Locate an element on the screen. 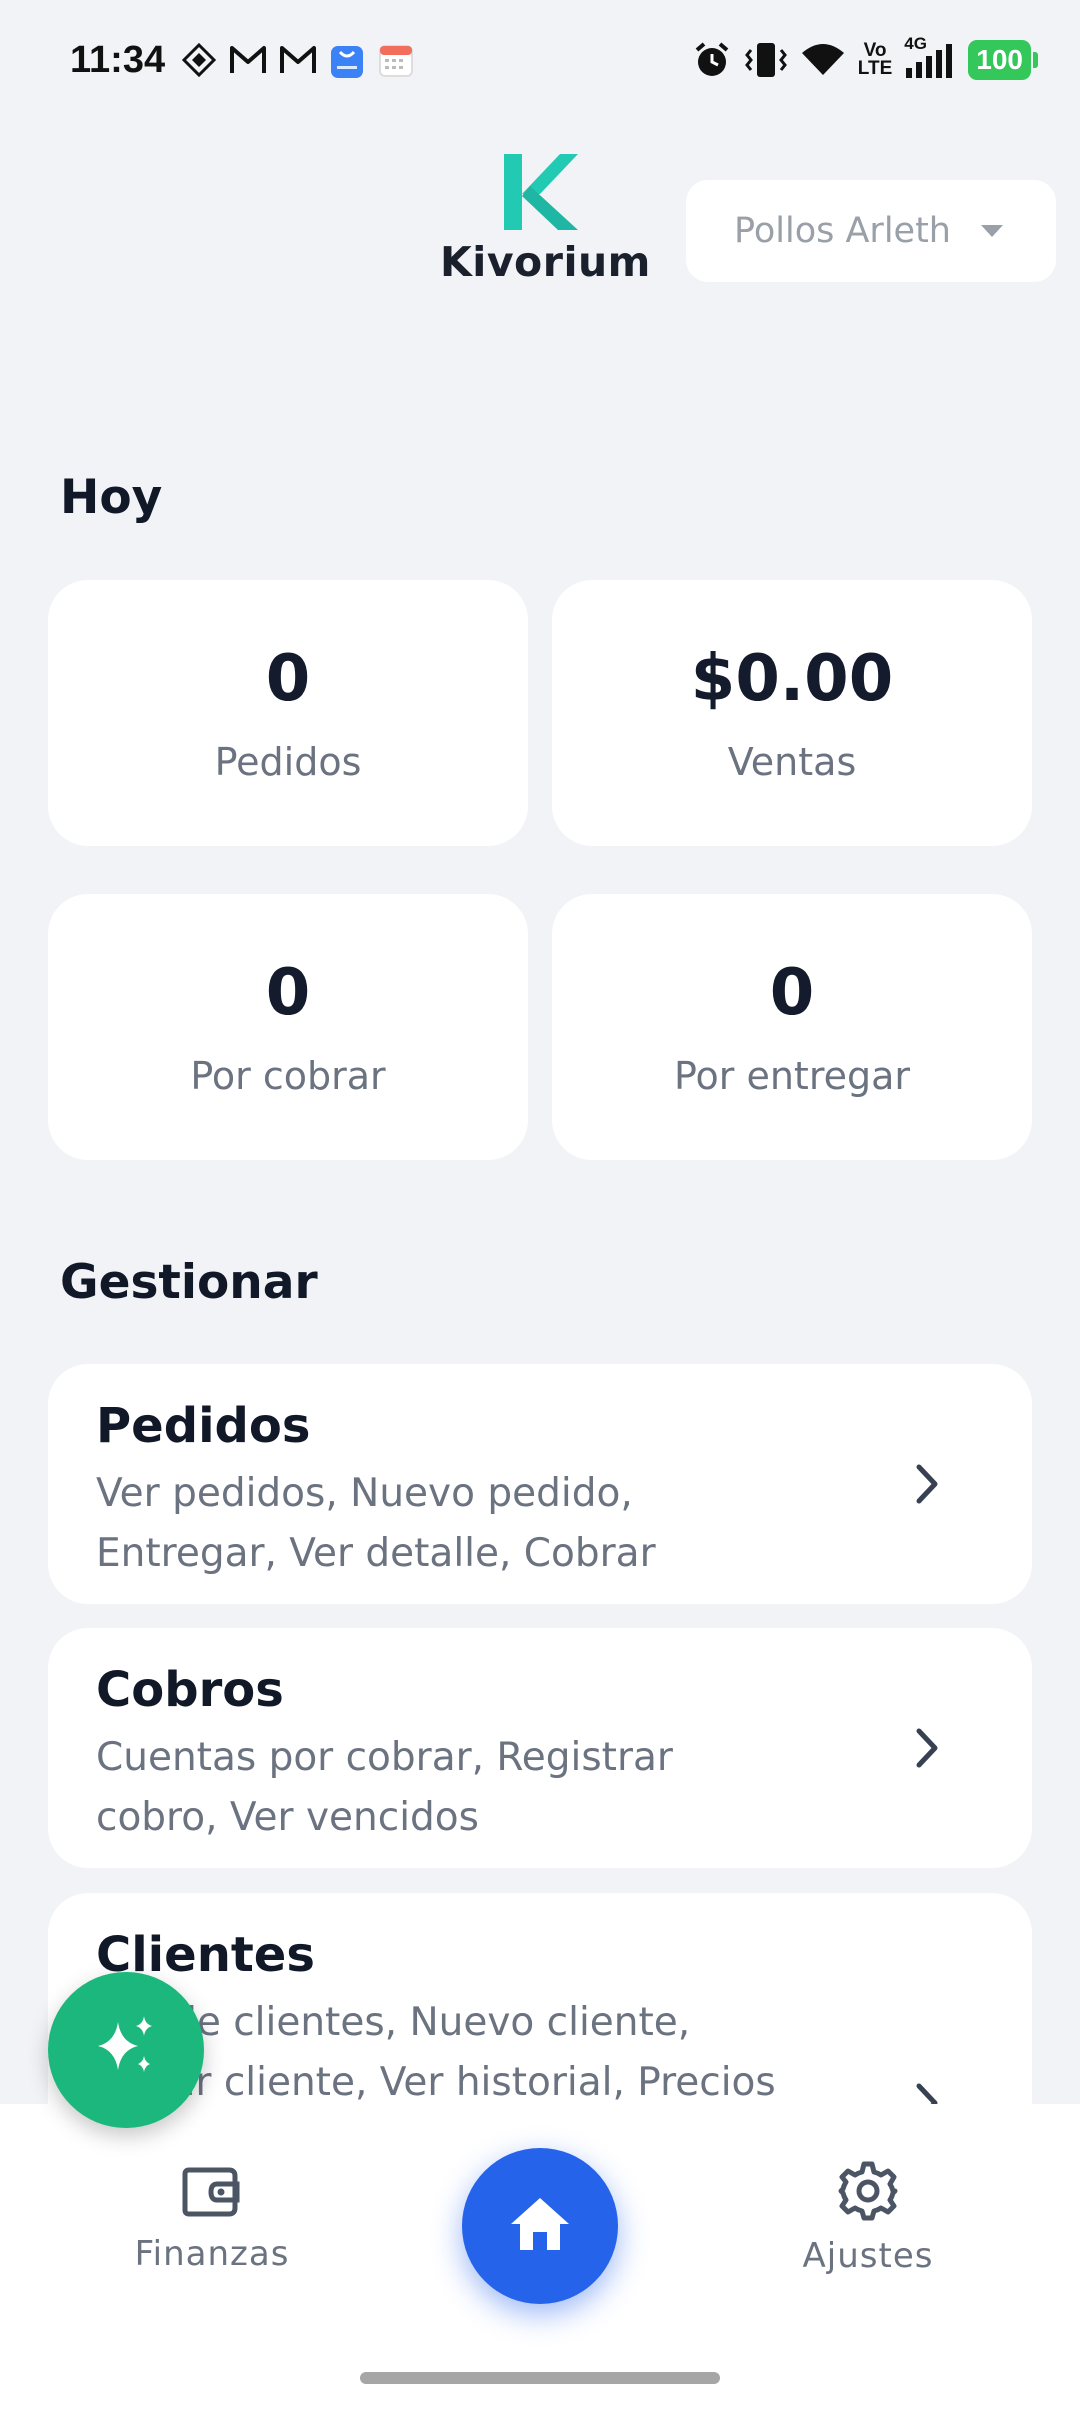 Image resolution: width=1080 pixels, height=2412 pixels. wifi-icon is located at coordinates (823, 60).